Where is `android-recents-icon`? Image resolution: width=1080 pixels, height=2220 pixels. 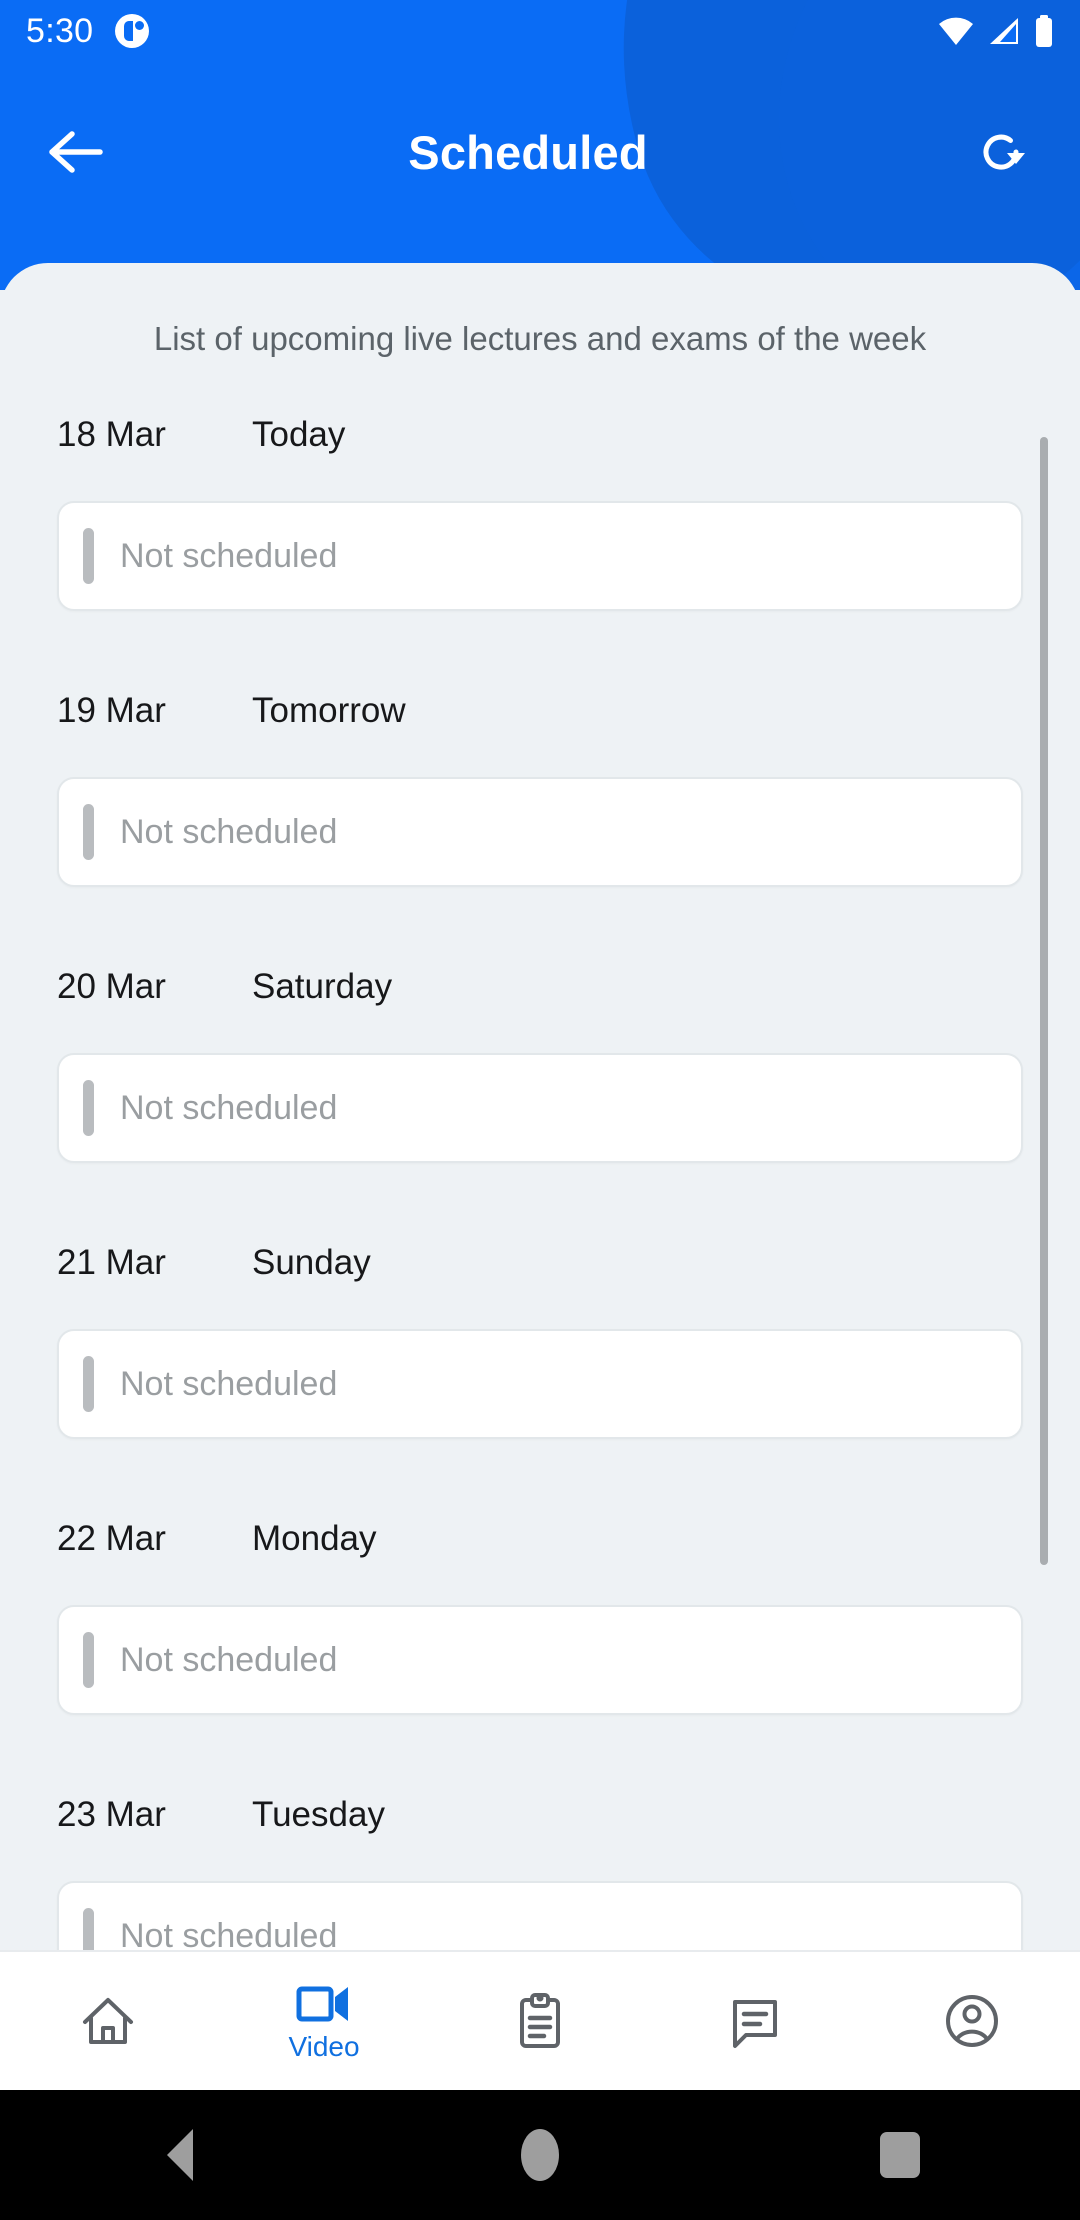
android-recents-icon is located at coordinates (900, 2155).